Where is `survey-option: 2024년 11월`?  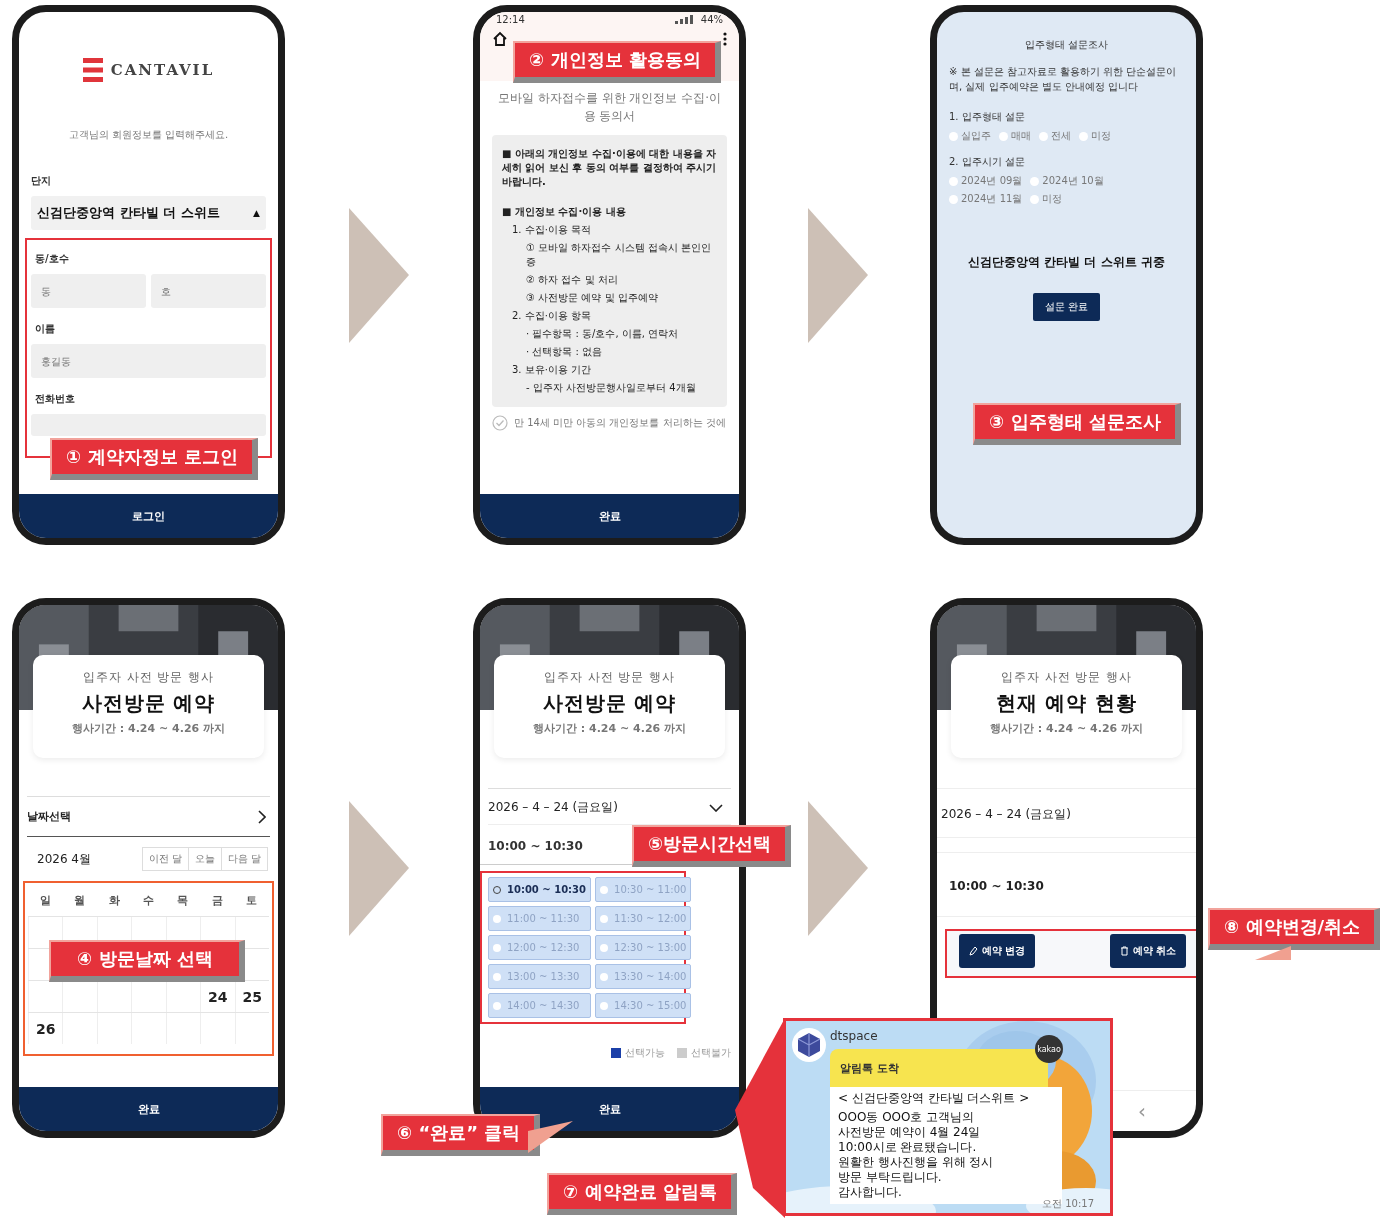
survey-option: 2024년 11월 is located at coordinates (986, 199).